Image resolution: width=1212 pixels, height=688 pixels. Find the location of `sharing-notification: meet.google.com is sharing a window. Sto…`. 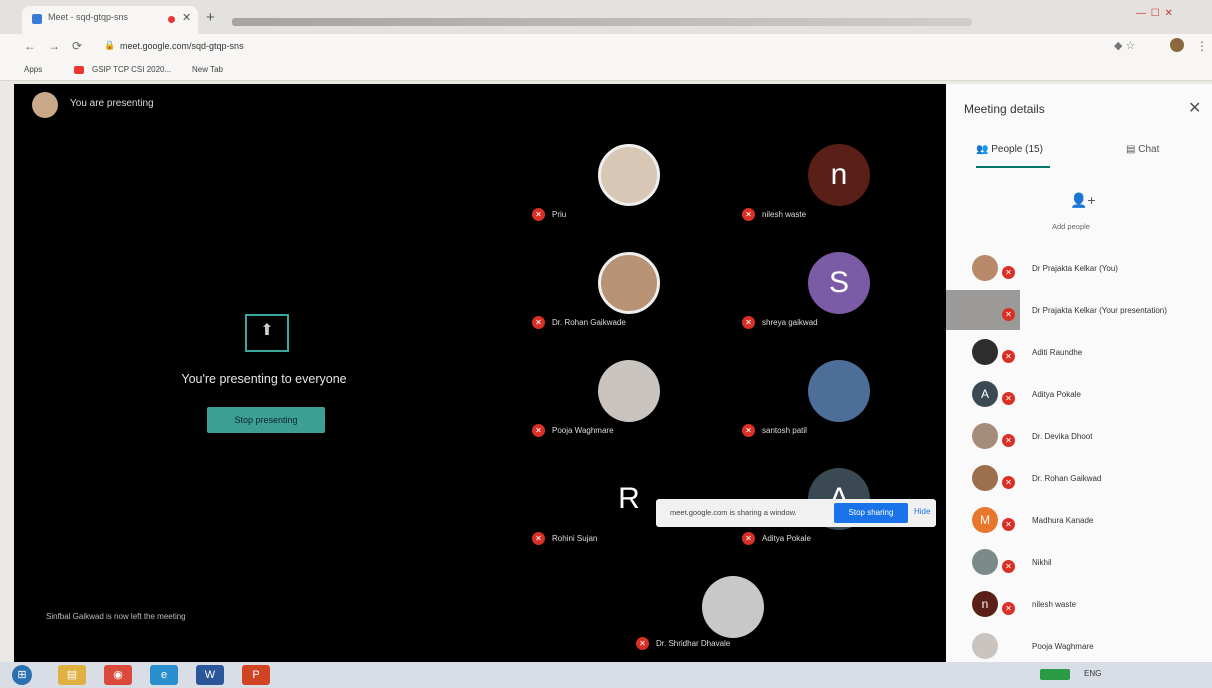

sharing-notification: meet.google.com is sharing a window. Sto… is located at coordinates (796, 513).